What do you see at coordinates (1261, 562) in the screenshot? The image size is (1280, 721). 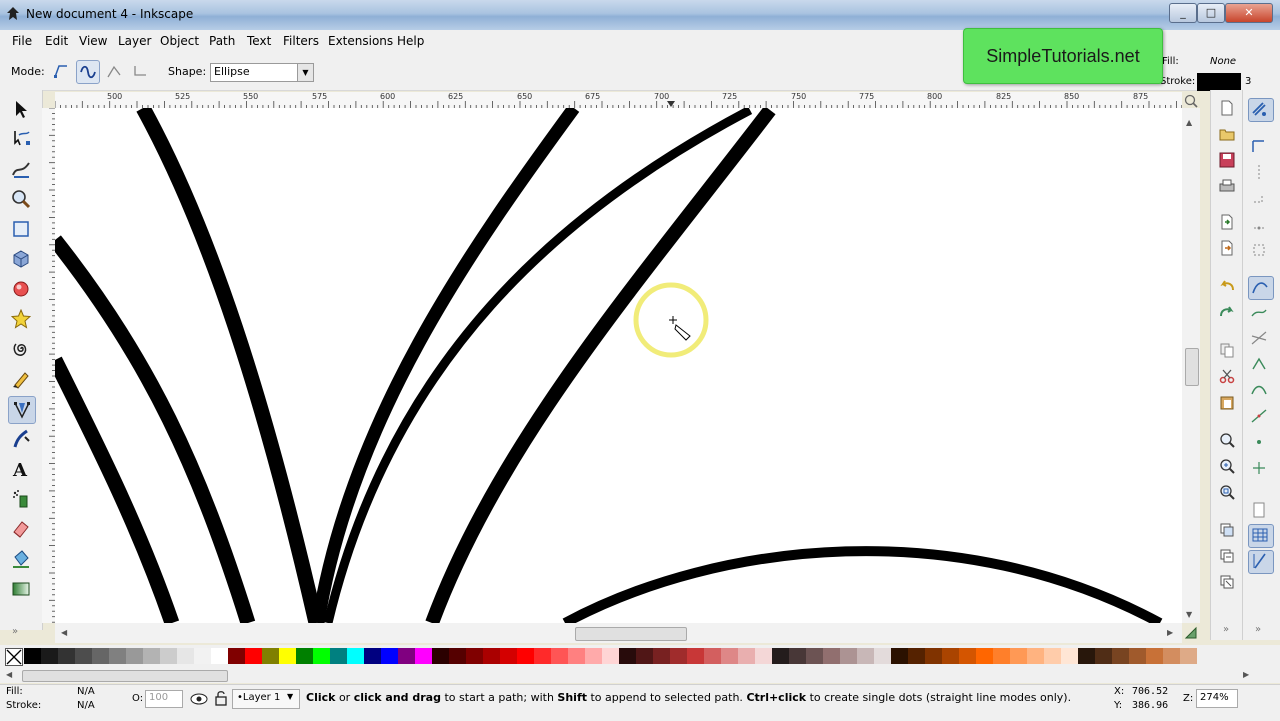 I see `snap-guides-button` at bounding box center [1261, 562].